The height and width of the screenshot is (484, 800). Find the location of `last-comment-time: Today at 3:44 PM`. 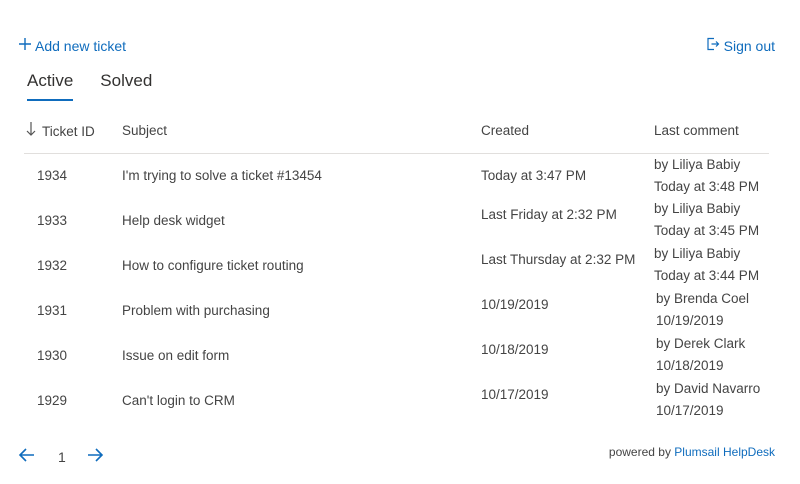

last-comment-time: Today at 3:44 PM is located at coordinates (707, 275).